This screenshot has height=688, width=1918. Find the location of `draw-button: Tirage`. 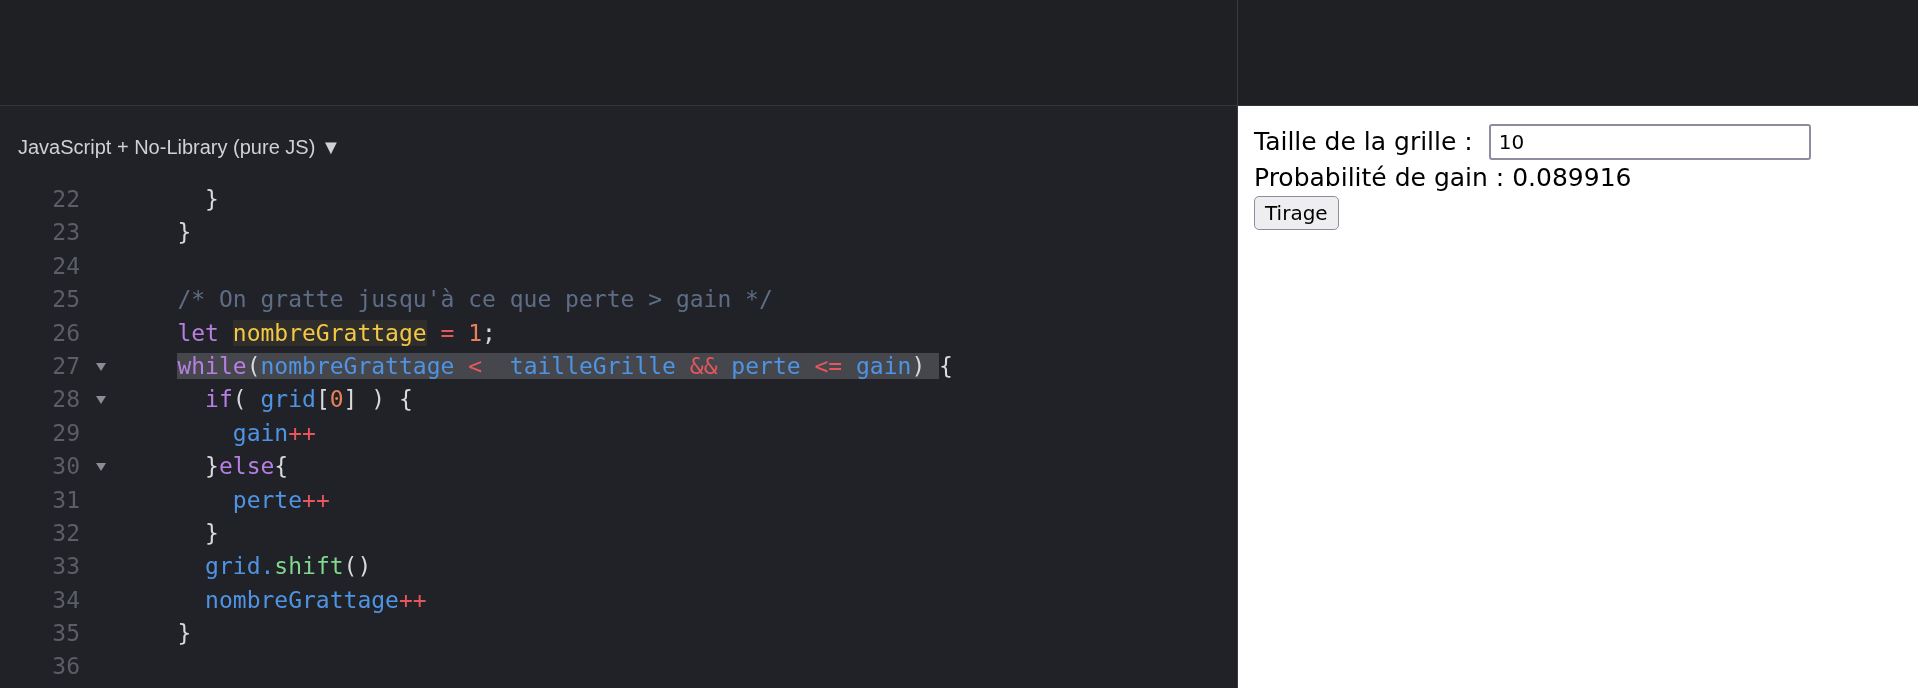

draw-button: Tirage is located at coordinates (1296, 213).